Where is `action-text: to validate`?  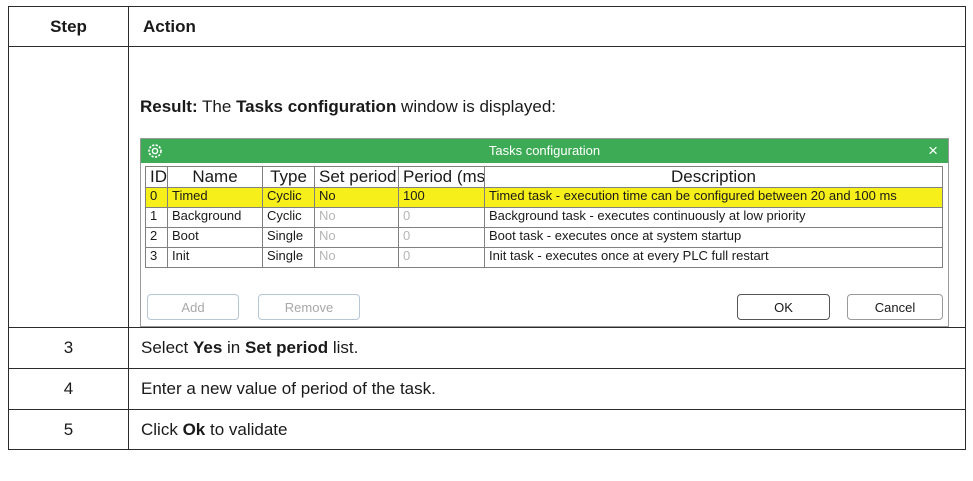 action-text: to validate is located at coordinates (246, 429).